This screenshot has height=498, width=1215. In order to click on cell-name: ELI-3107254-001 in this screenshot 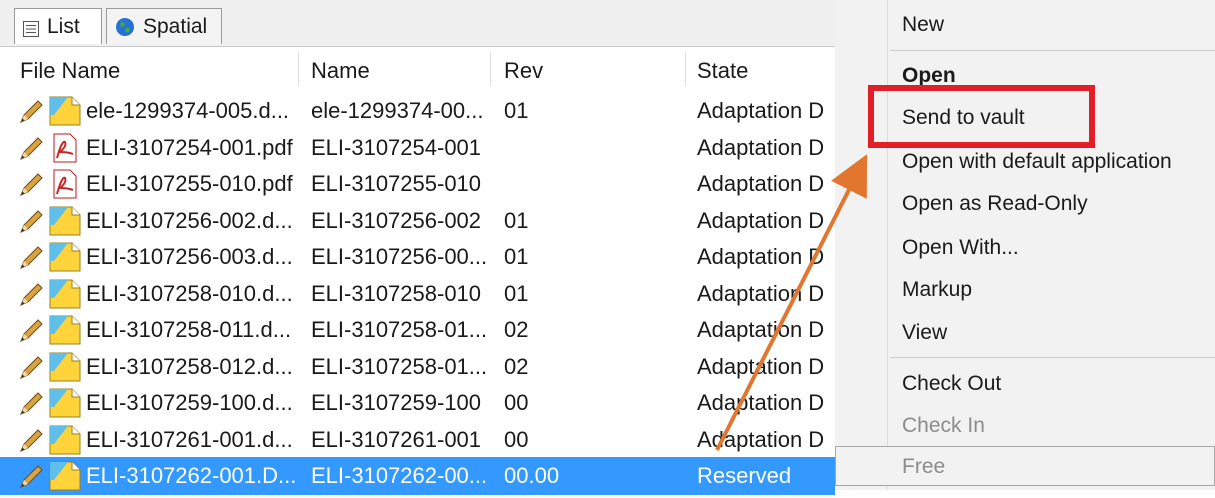, I will do `click(396, 147)`.